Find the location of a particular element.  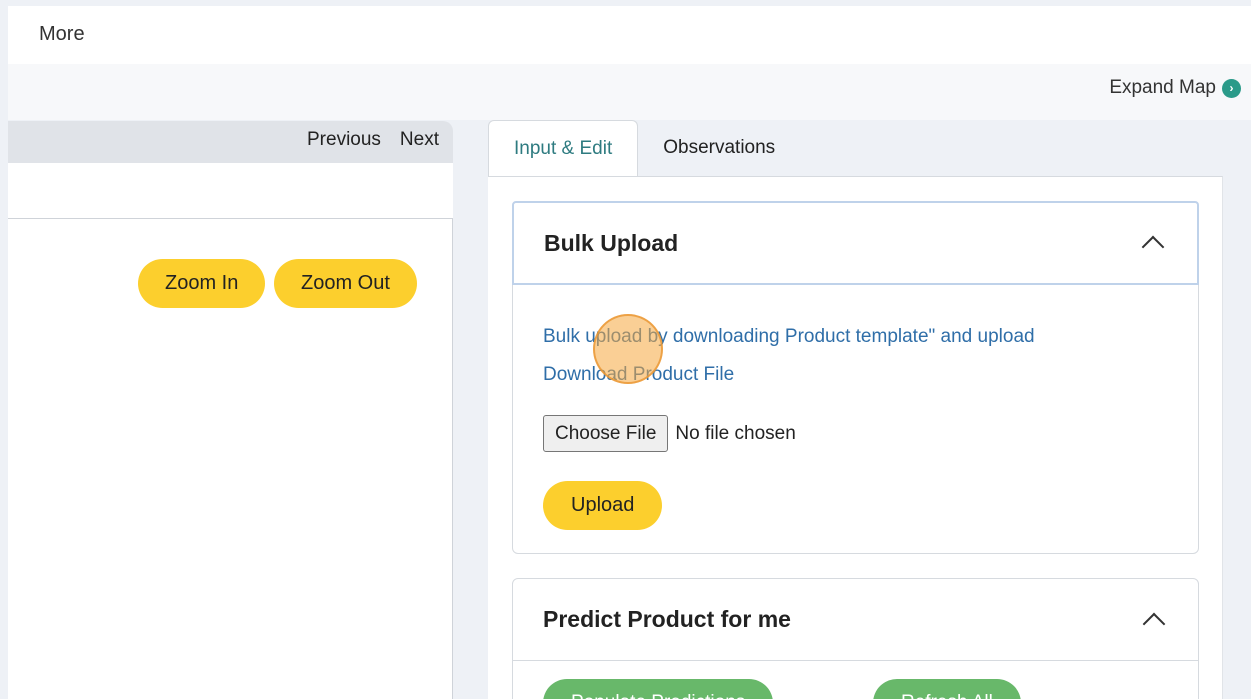

expand-map-label: Expand Map is located at coordinates (1162, 87).